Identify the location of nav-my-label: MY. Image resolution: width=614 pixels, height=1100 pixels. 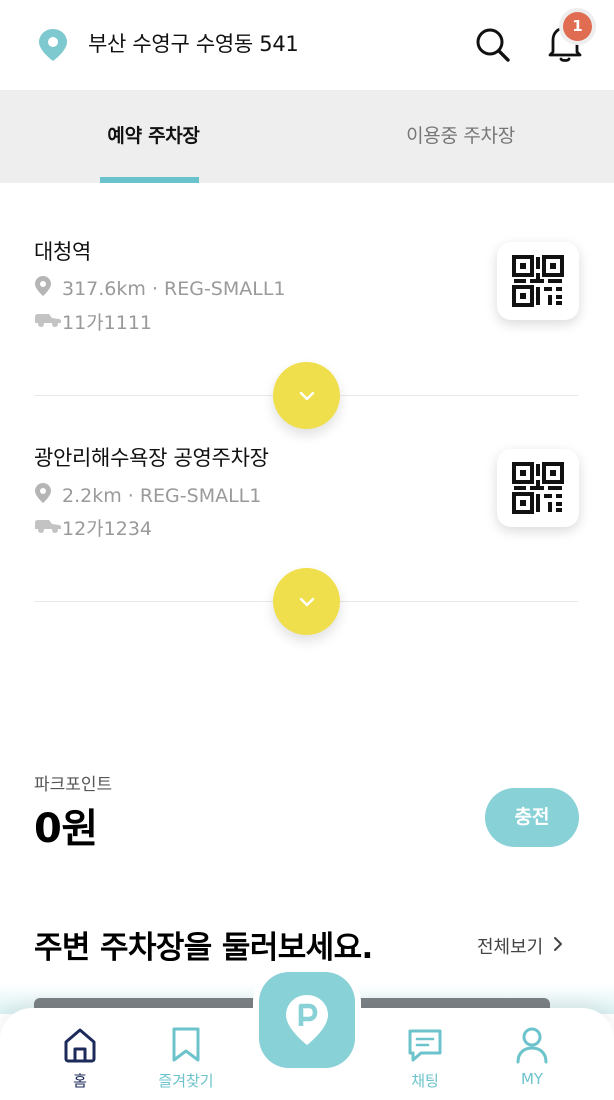
(532, 1079).